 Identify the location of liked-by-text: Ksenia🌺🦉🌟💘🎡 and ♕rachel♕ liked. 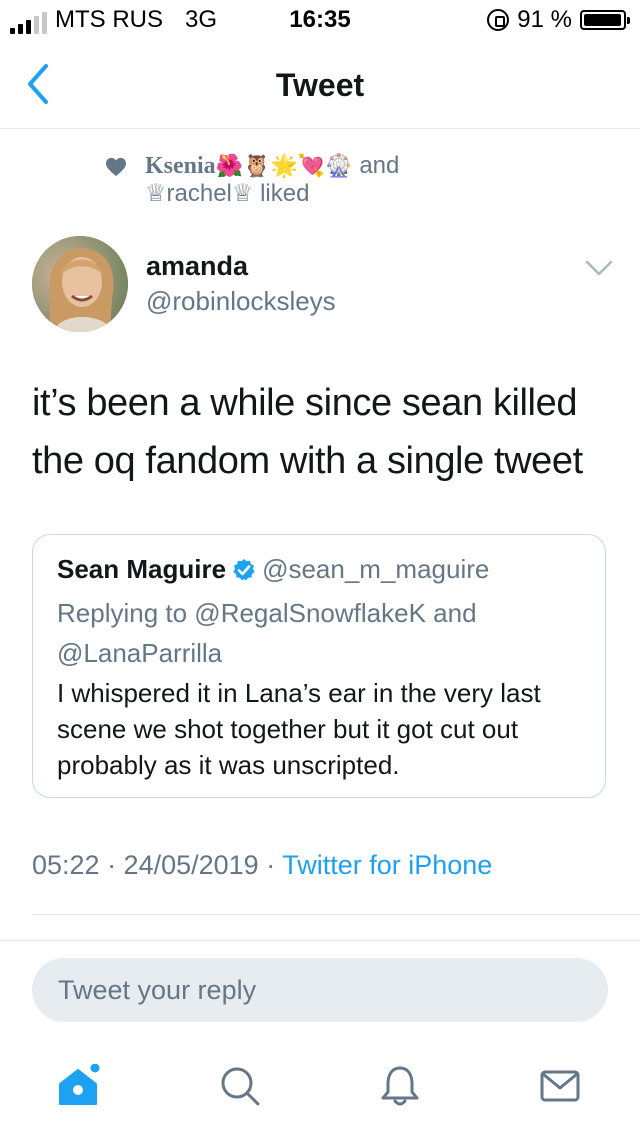
(375, 180).